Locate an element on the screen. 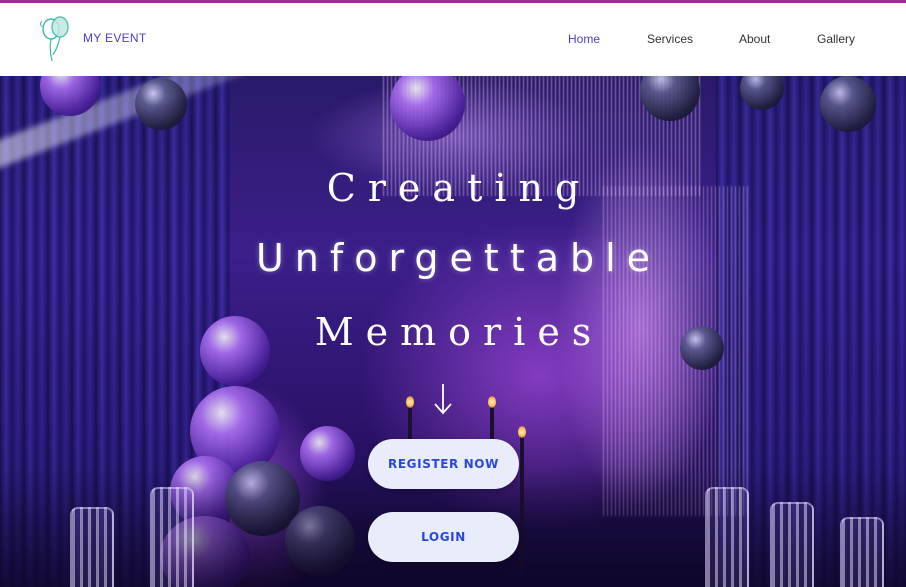 The height and width of the screenshot is (587, 906). headline-line-1: Creating is located at coordinates (459, 188).